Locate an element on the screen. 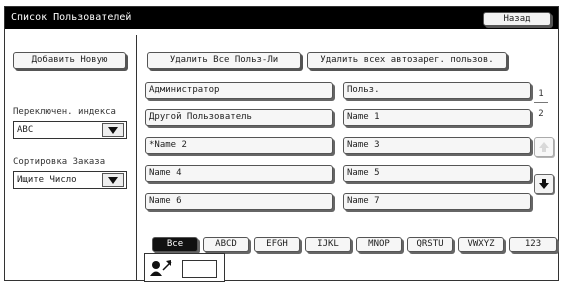  delete-all-users-button: Удалить Все Польз-Ли is located at coordinates (224, 60).